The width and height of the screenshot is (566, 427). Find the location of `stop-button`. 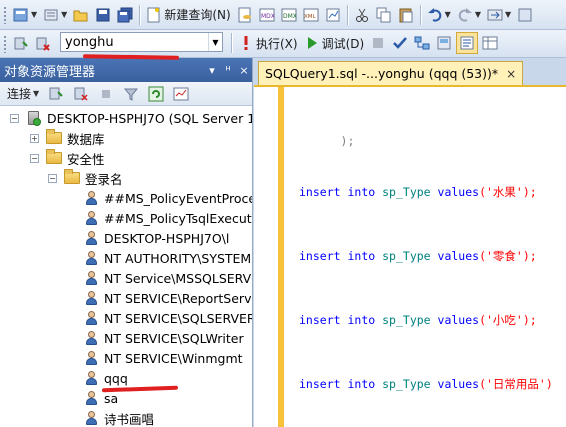

stop-button is located at coordinates (106, 94).